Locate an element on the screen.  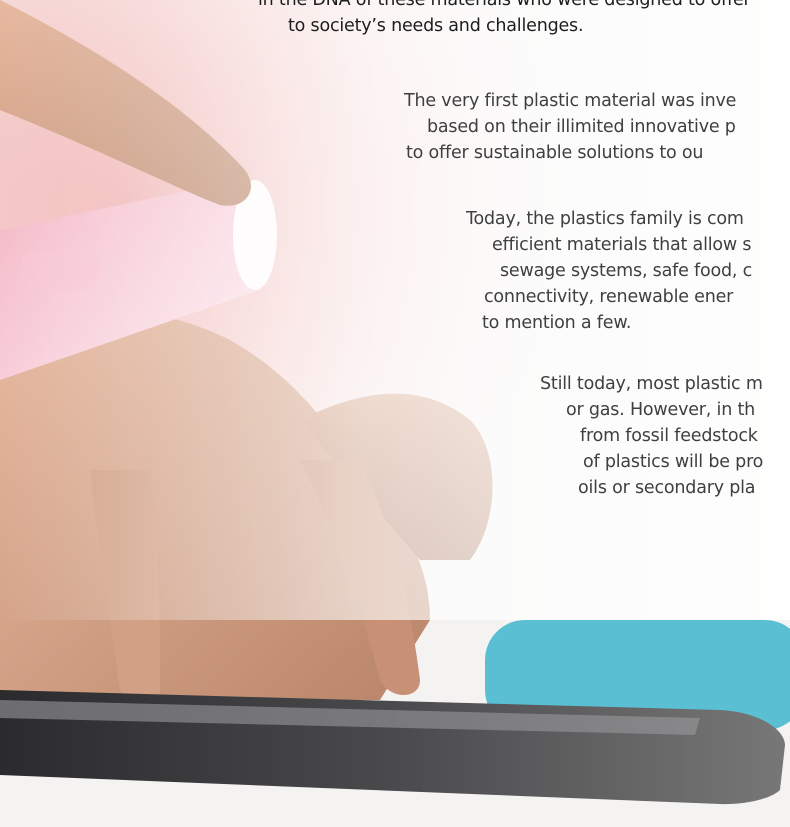
paragraph2-line: to mention a few. is located at coordinates (557, 323).